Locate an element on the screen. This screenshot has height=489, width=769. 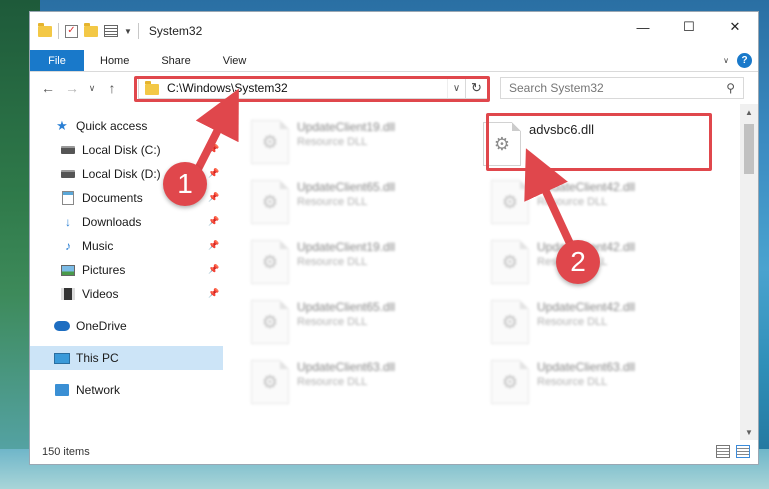
search-icon: ⚲ is located at coordinates (730, 88).